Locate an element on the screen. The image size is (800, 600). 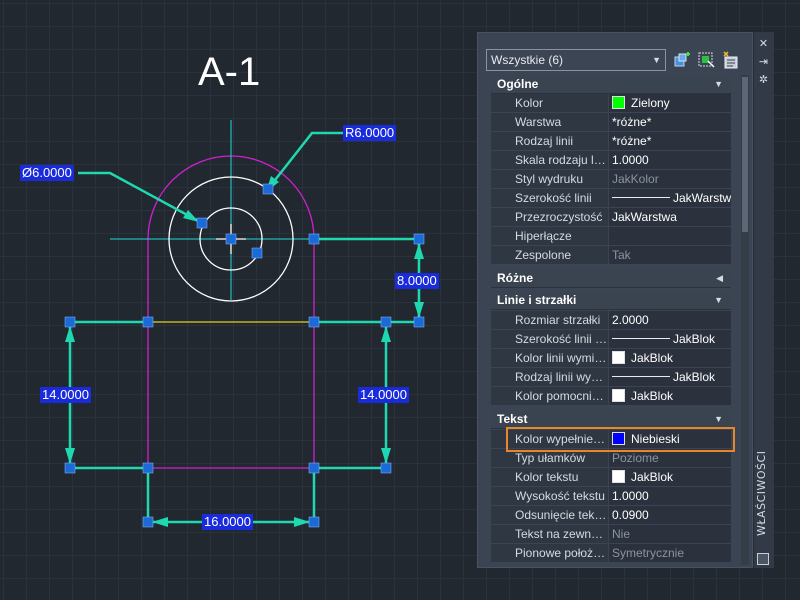
section-lines-label: Linie i strzałki is located at coordinates (537, 300).